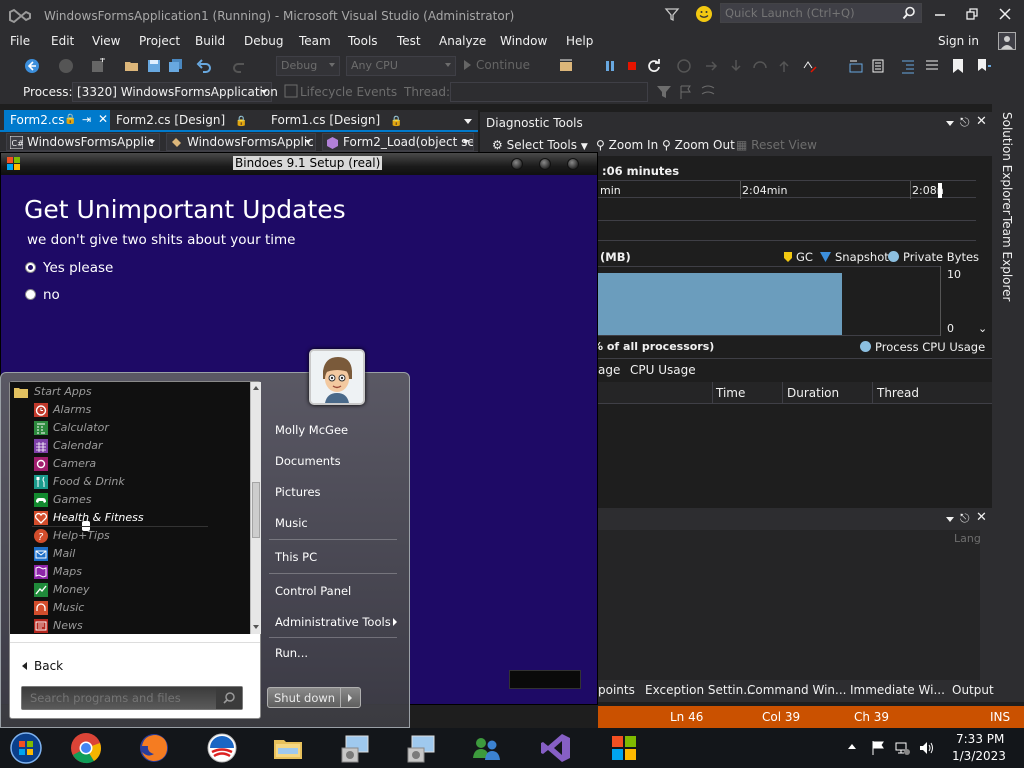 Image resolution: width=1024 pixels, height=768 pixels. What do you see at coordinates (940, 14) in the screenshot?
I see `minimize-icon` at bounding box center [940, 14].